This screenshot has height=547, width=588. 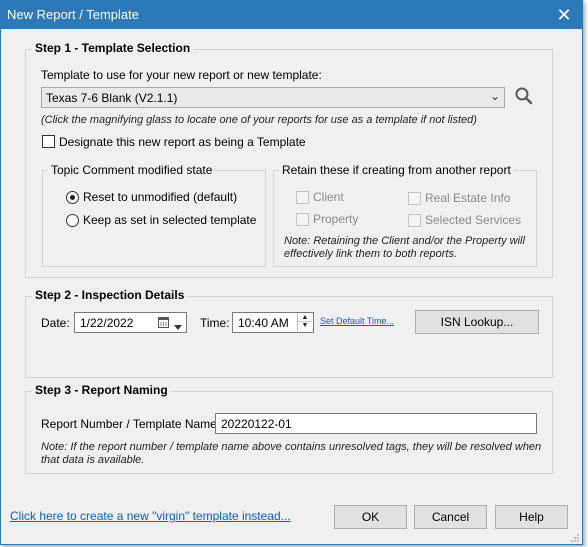 What do you see at coordinates (112, 98) in the screenshot?
I see `template-dropdown-value: Texas 7-6 Blank (V2.1.1)` at bounding box center [112, 98].